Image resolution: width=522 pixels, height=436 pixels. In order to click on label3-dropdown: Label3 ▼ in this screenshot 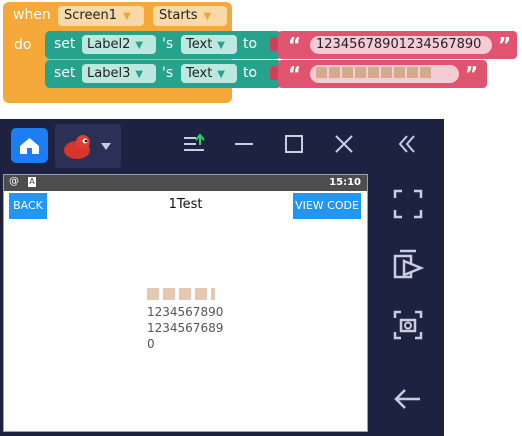, I will do `click(119, 73)`.